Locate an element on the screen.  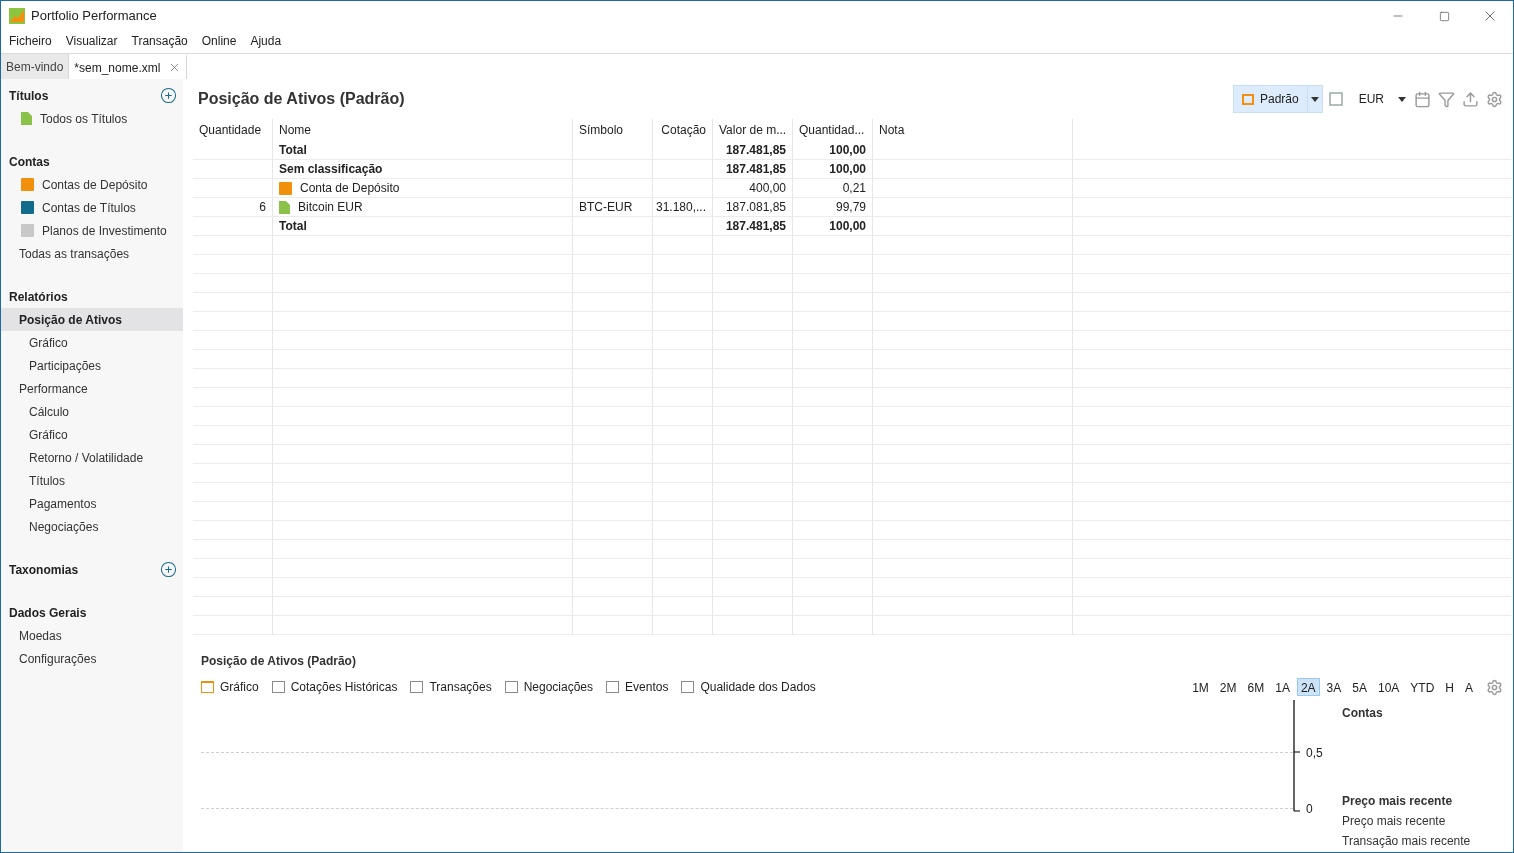
tab: *sem_nome.xml is located at coordinates (128, 66).